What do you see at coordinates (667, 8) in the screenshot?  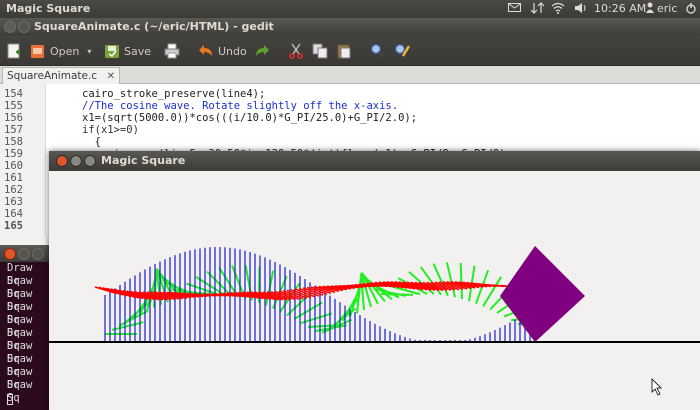 I see `user-name: eric` at bounding box center [667, 8].